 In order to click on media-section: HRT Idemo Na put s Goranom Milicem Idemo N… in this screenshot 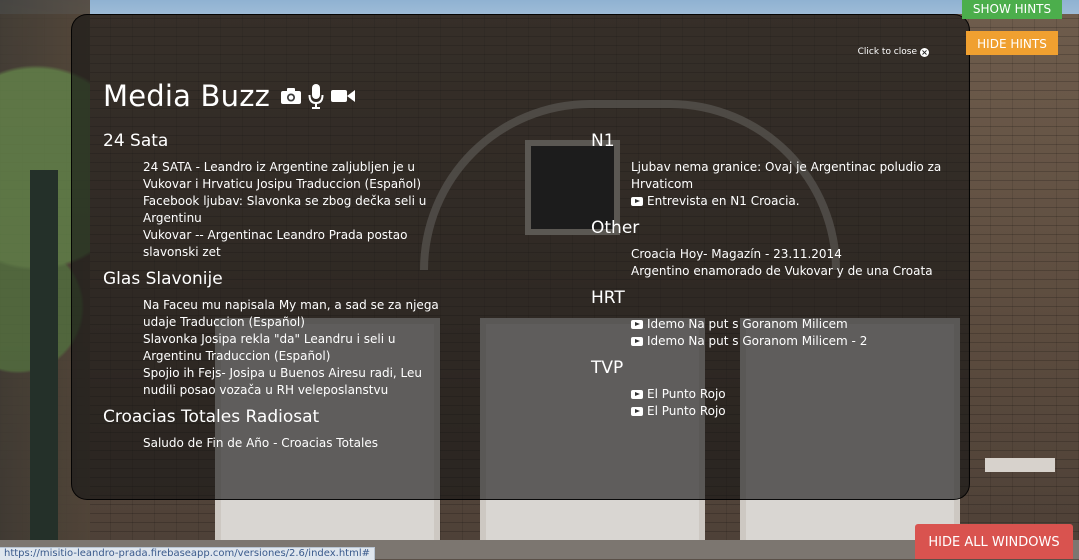, I will do `click(771, 319)`.